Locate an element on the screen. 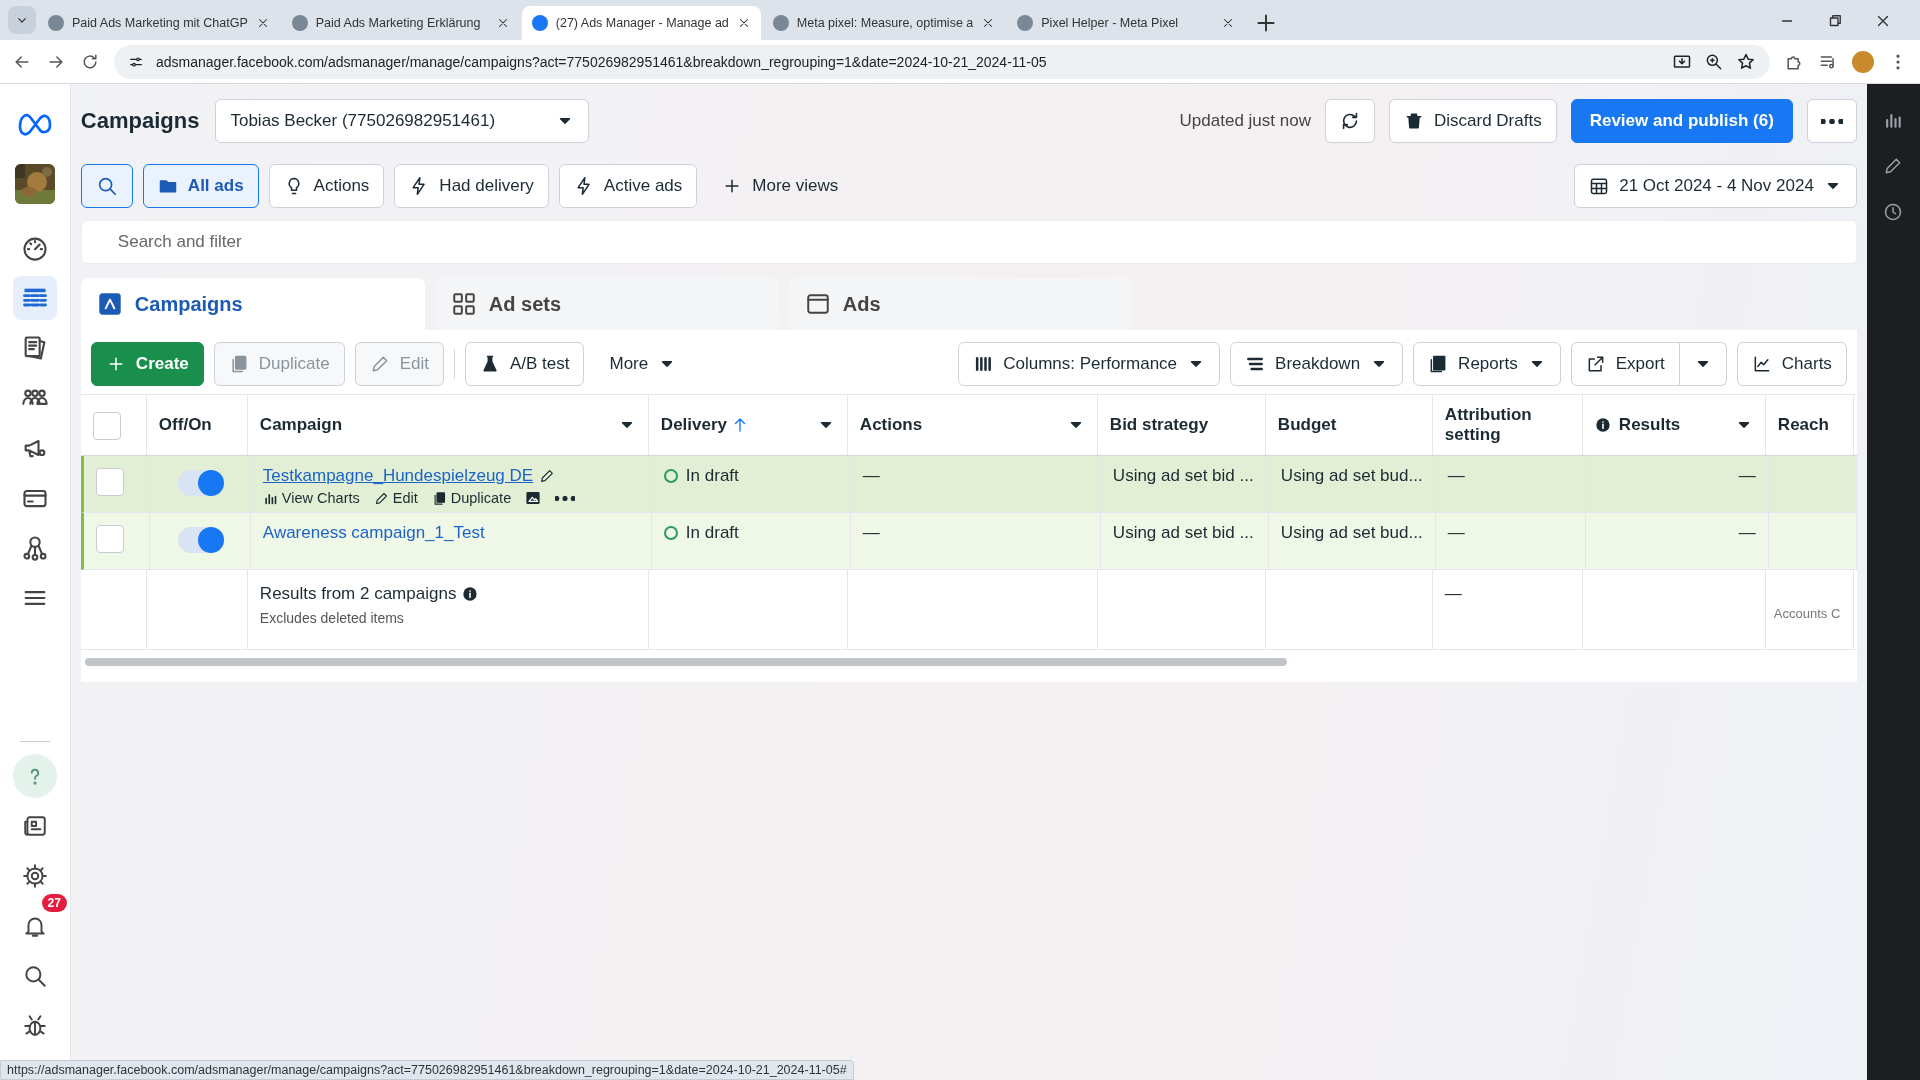 The image size is (1920, 1080). url-text: adsmanager.facebook.com/adsmanager/manage/campaigns?act=775026982951461&breakdown_regrouping=1&date=2024-10-21_2024-11-05 is located at coordinates (602, 61).